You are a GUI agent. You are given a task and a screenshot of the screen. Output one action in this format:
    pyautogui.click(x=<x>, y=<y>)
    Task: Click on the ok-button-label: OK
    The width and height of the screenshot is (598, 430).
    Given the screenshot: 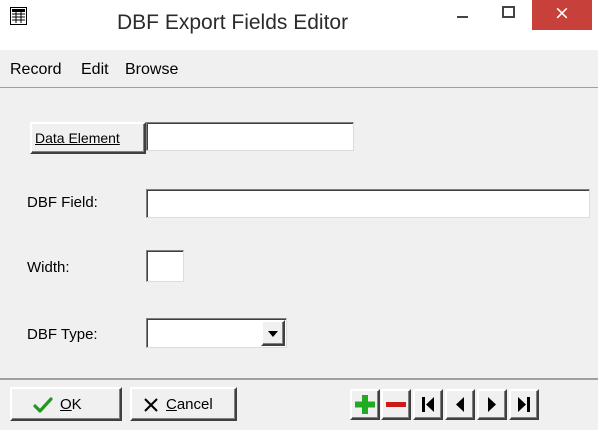 What is the action you would take?
    pyautogui.click(x=71, y=404)
    